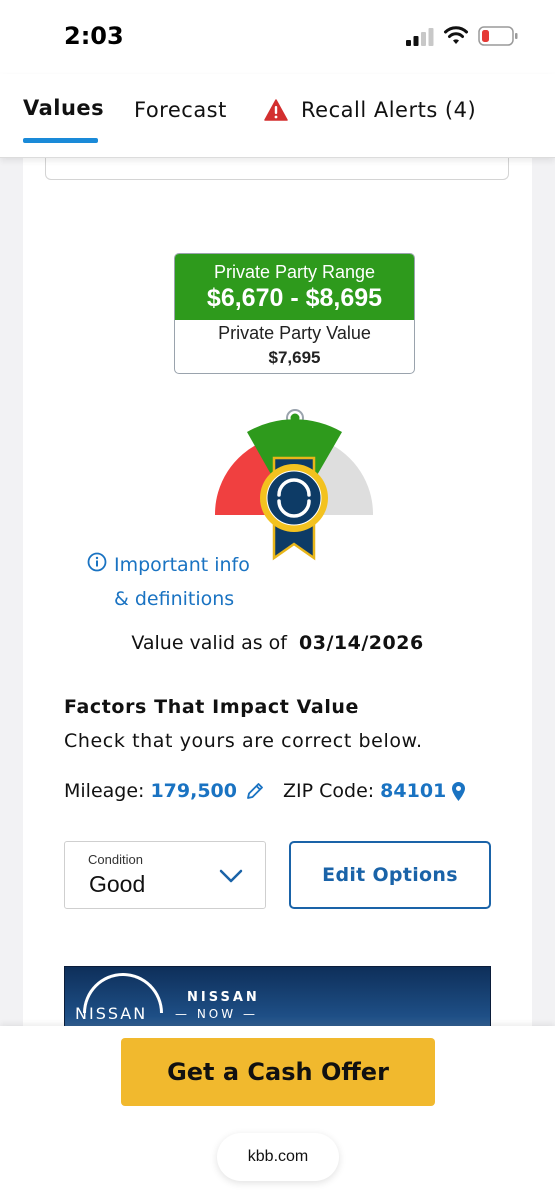 Image resolution: width=555 pixels, height=1200 pixels. What do you see at coordinates (193, 791) in the screenshot?
I see `mileage-value: 179,500` at bounding box center [193, 791].